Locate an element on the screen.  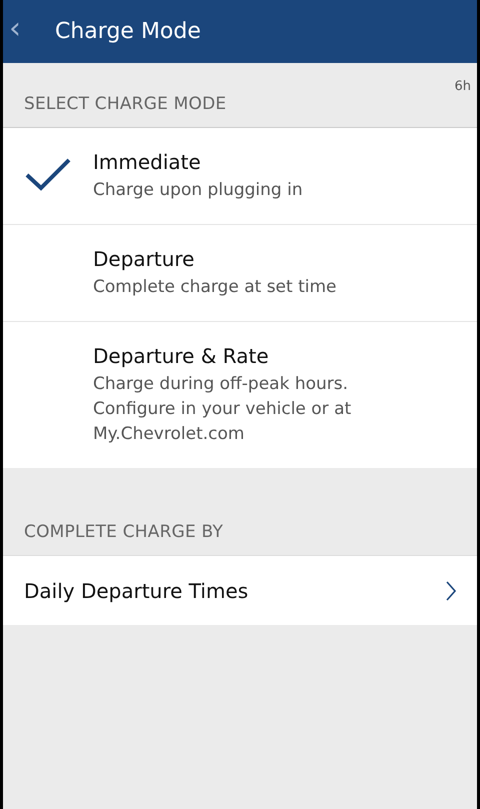
chevron-right-icon is located at coordinates (451, 591).